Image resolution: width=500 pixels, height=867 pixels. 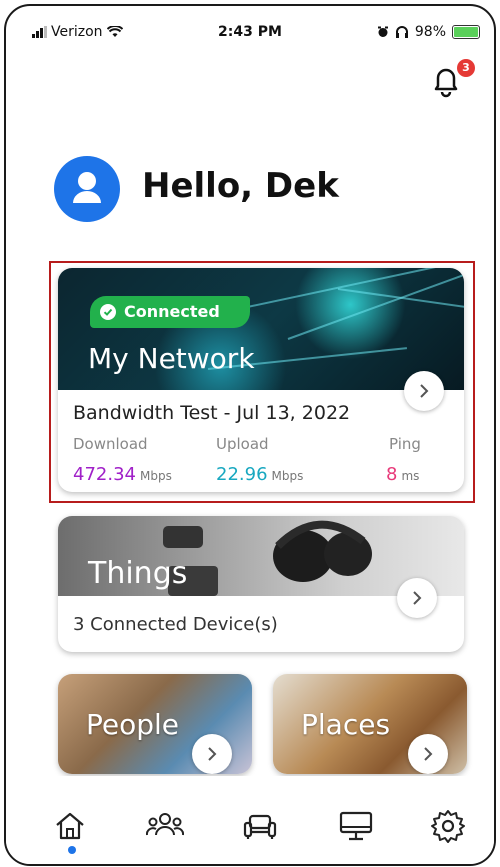 I want to click on tab-home, so click(x=70, y=826).